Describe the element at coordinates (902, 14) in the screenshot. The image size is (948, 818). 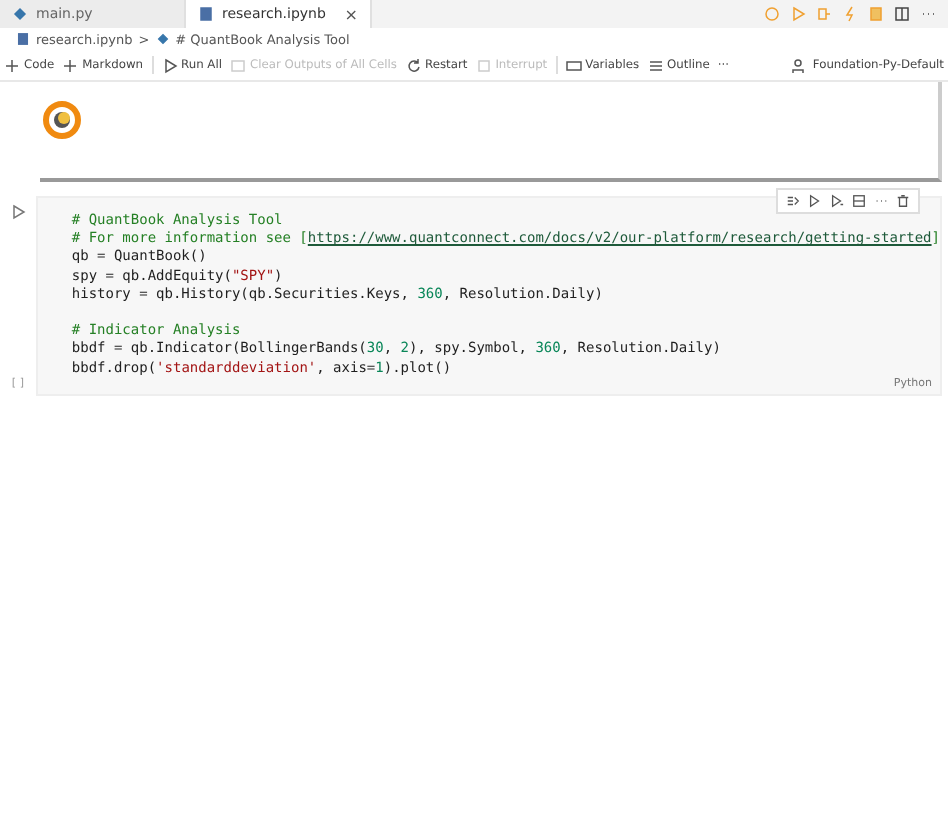
I see `split-editor-icon` at that location.